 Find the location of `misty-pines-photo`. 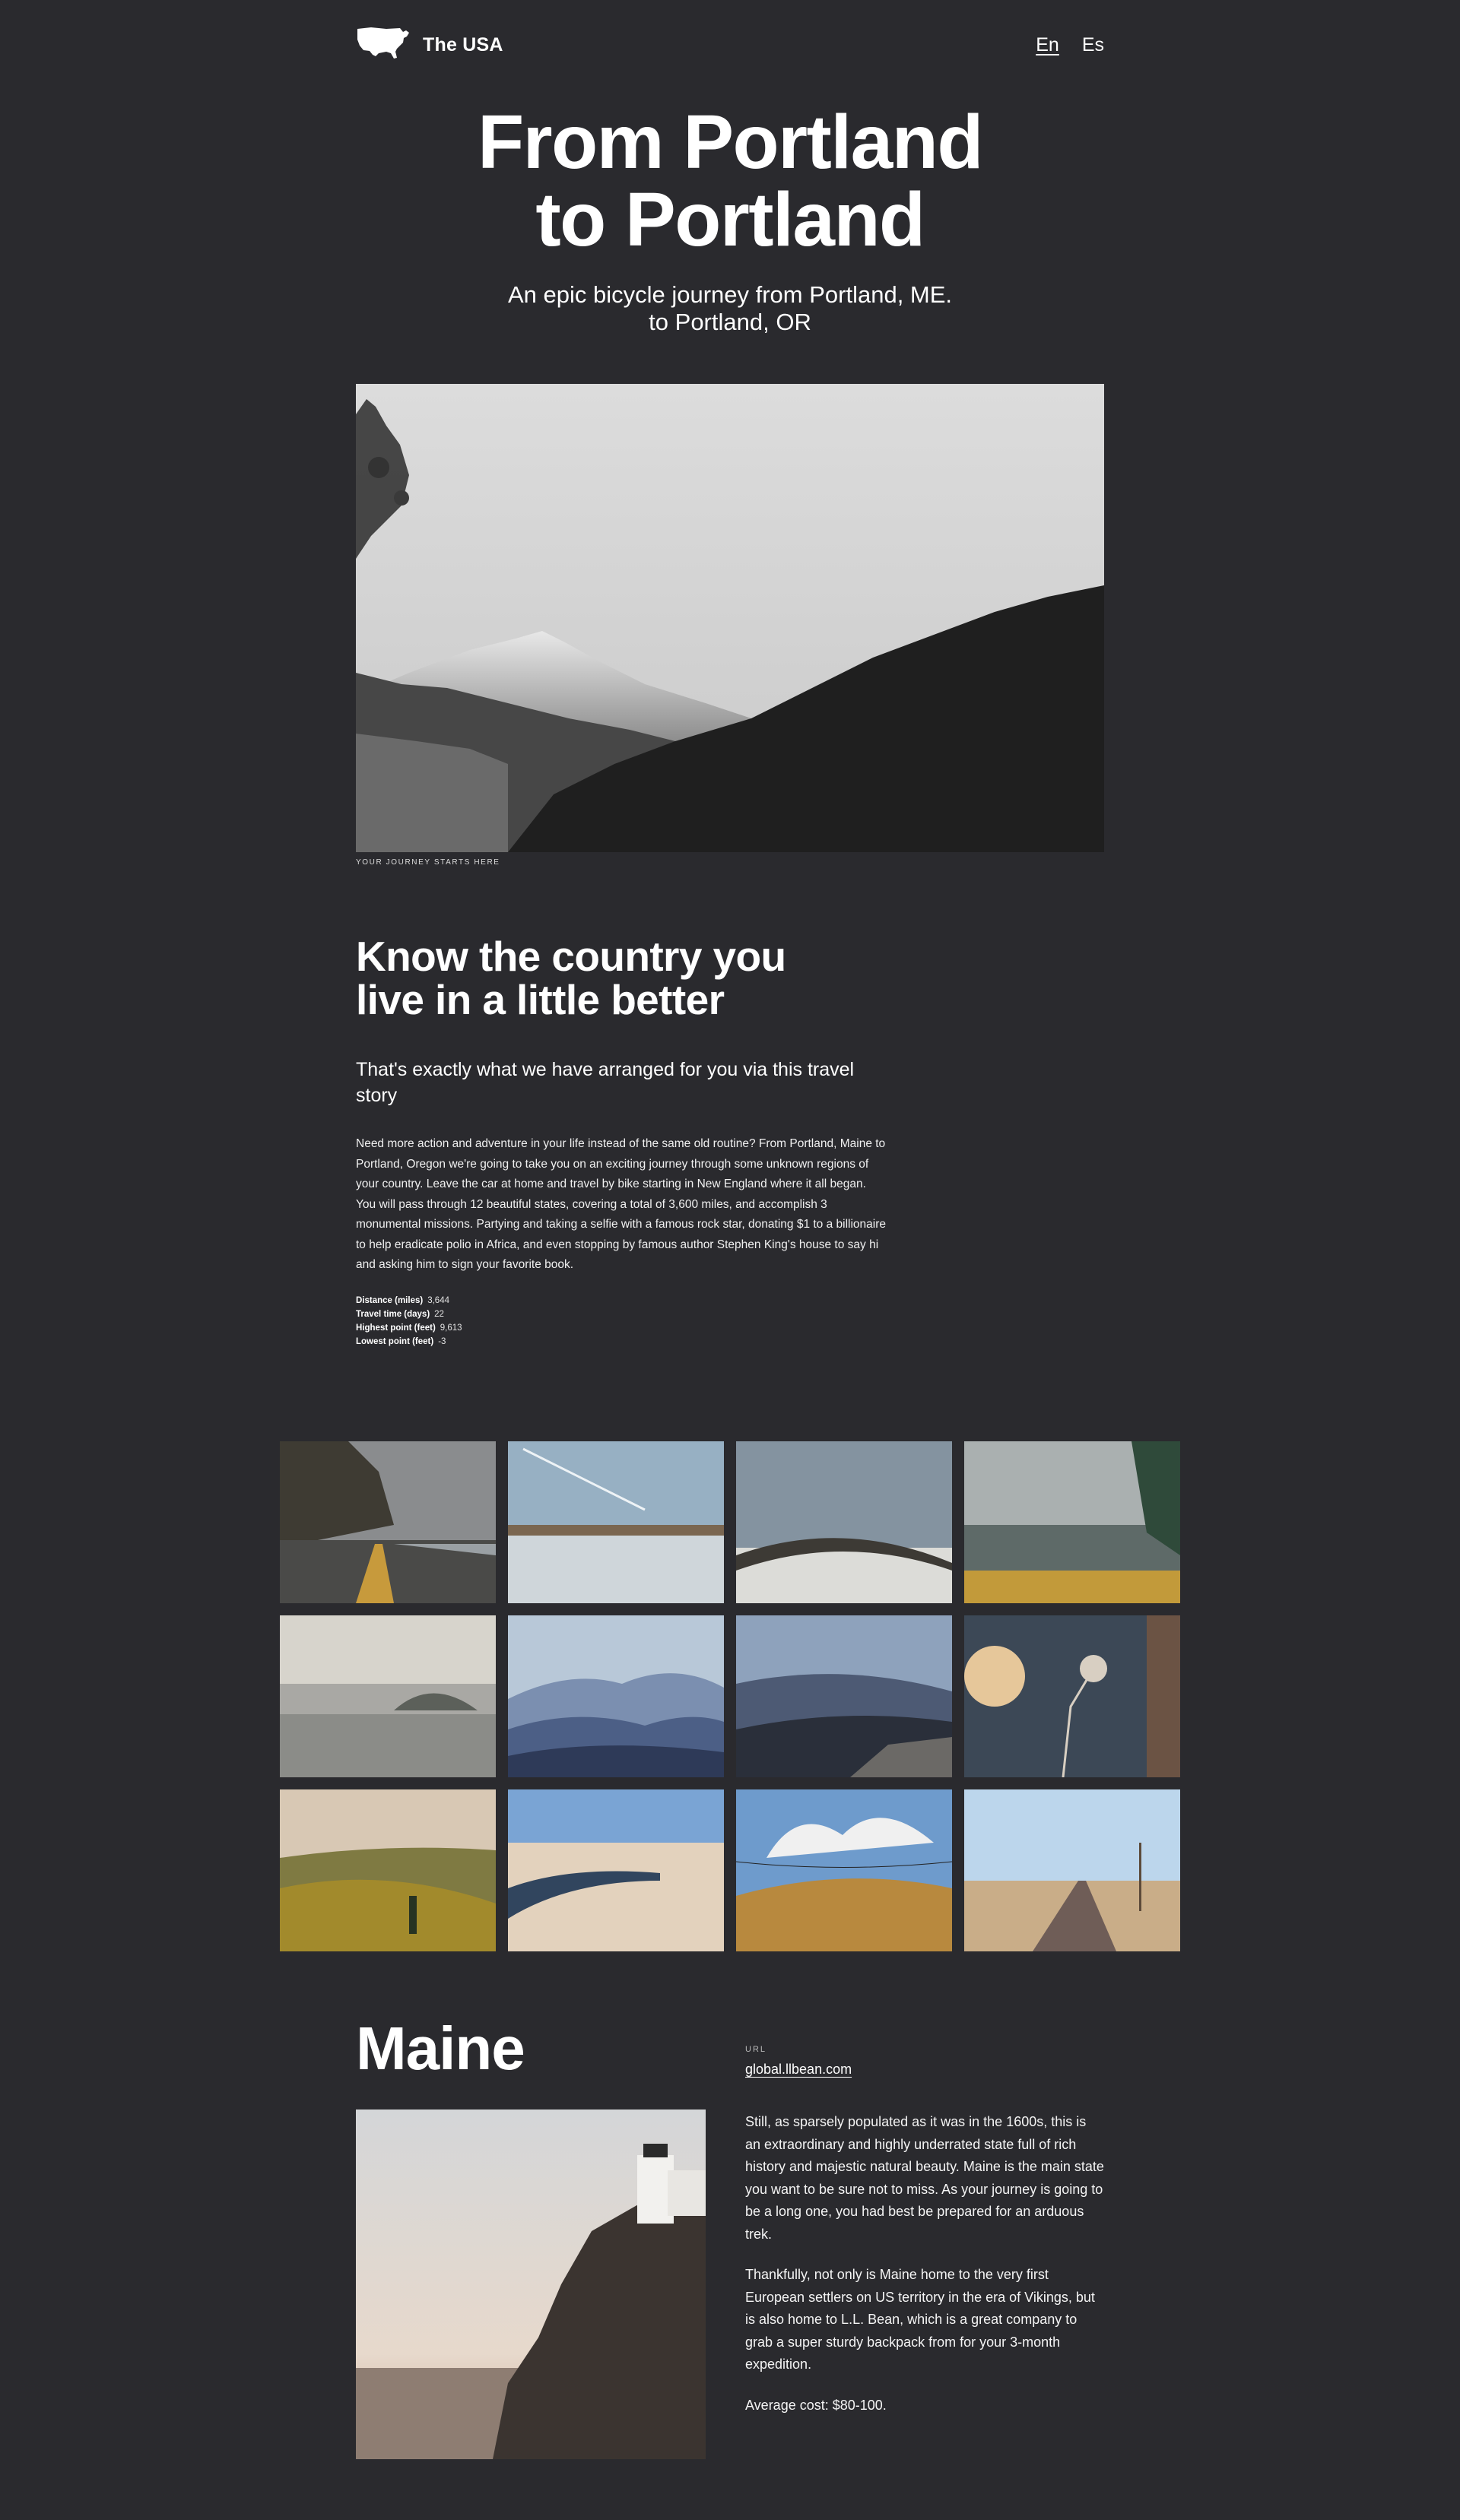

misty-pines-photo is located at coordinates (1072, 1522).